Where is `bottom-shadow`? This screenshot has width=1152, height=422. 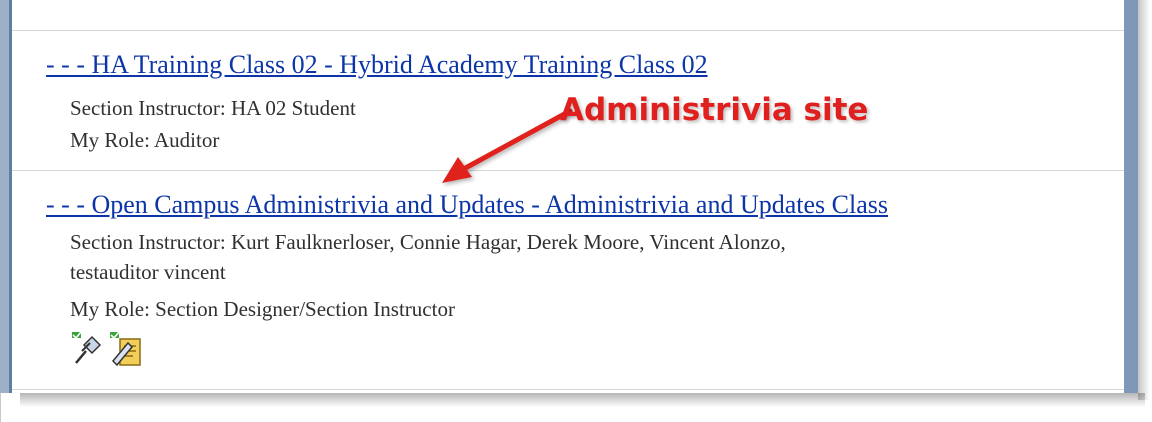 bottom-shadow is located at coordinates (582, 400).